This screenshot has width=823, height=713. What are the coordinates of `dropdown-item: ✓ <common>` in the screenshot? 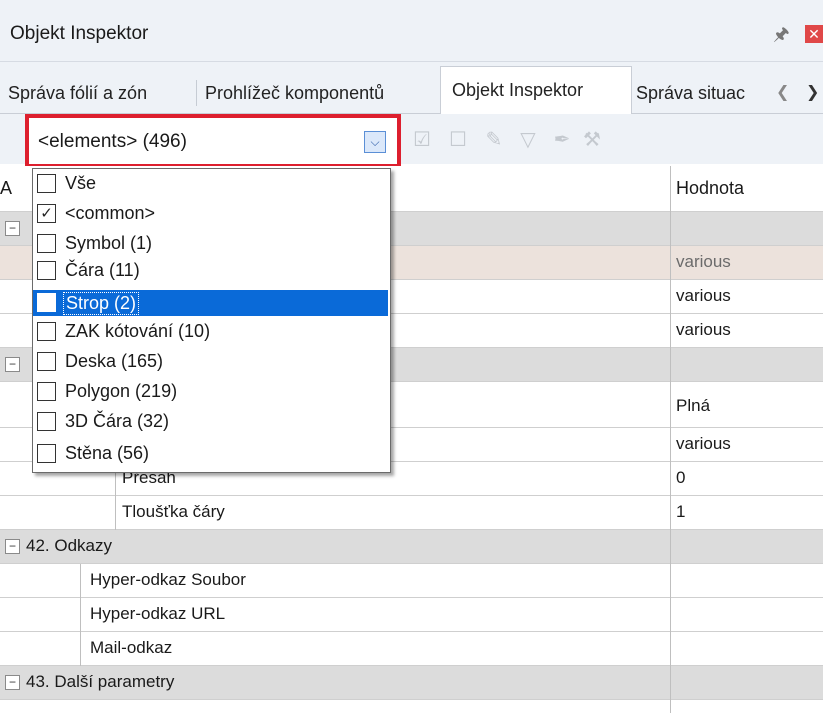 It's located at (210, 214).